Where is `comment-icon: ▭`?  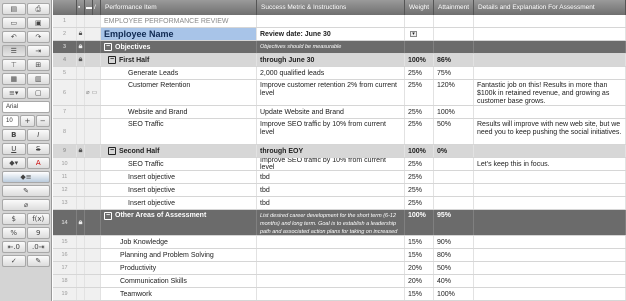
comment-icon: ▭ is located at coordinates (95, 92).